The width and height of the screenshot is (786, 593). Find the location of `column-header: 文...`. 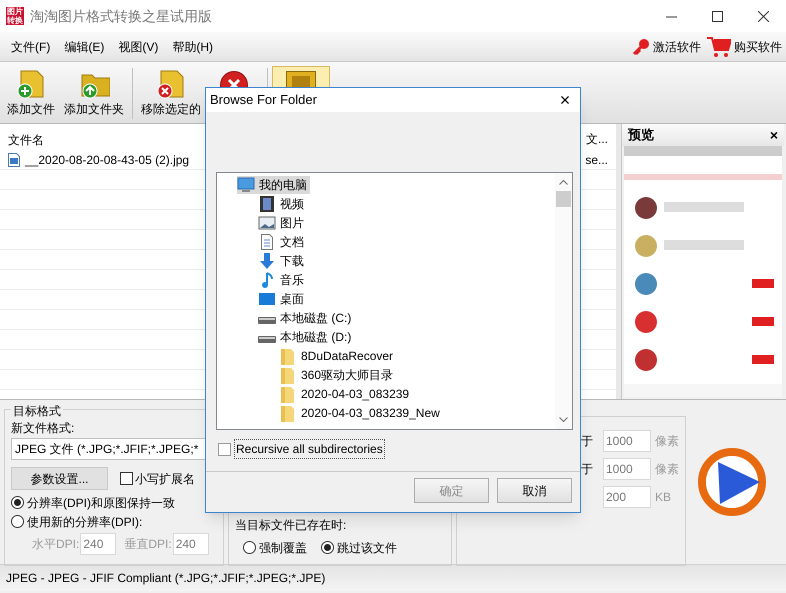

column-header: 文... is located at coordinates (597, 139).